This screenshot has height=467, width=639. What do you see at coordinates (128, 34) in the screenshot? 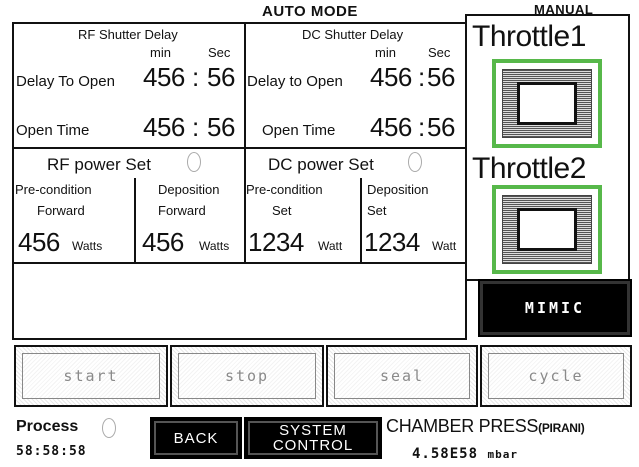
I see `rf-shutter-title: RF Shutter Delay` at bounding box center [128, 34].